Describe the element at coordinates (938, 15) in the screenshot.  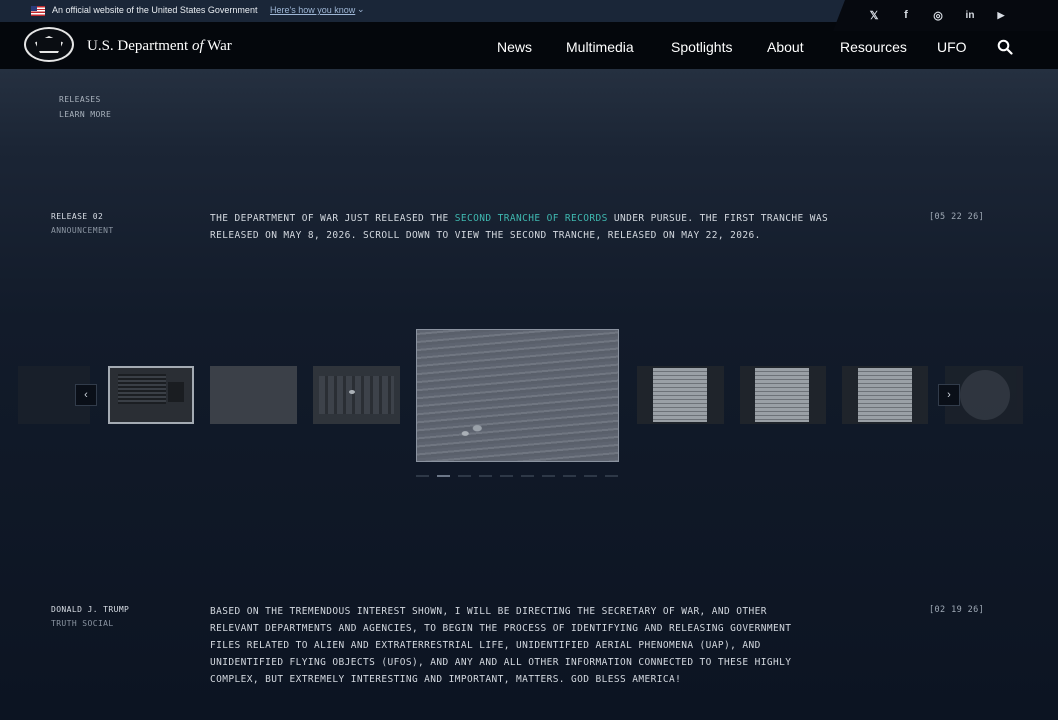
I see `instagram-icon: ◎` at that location.